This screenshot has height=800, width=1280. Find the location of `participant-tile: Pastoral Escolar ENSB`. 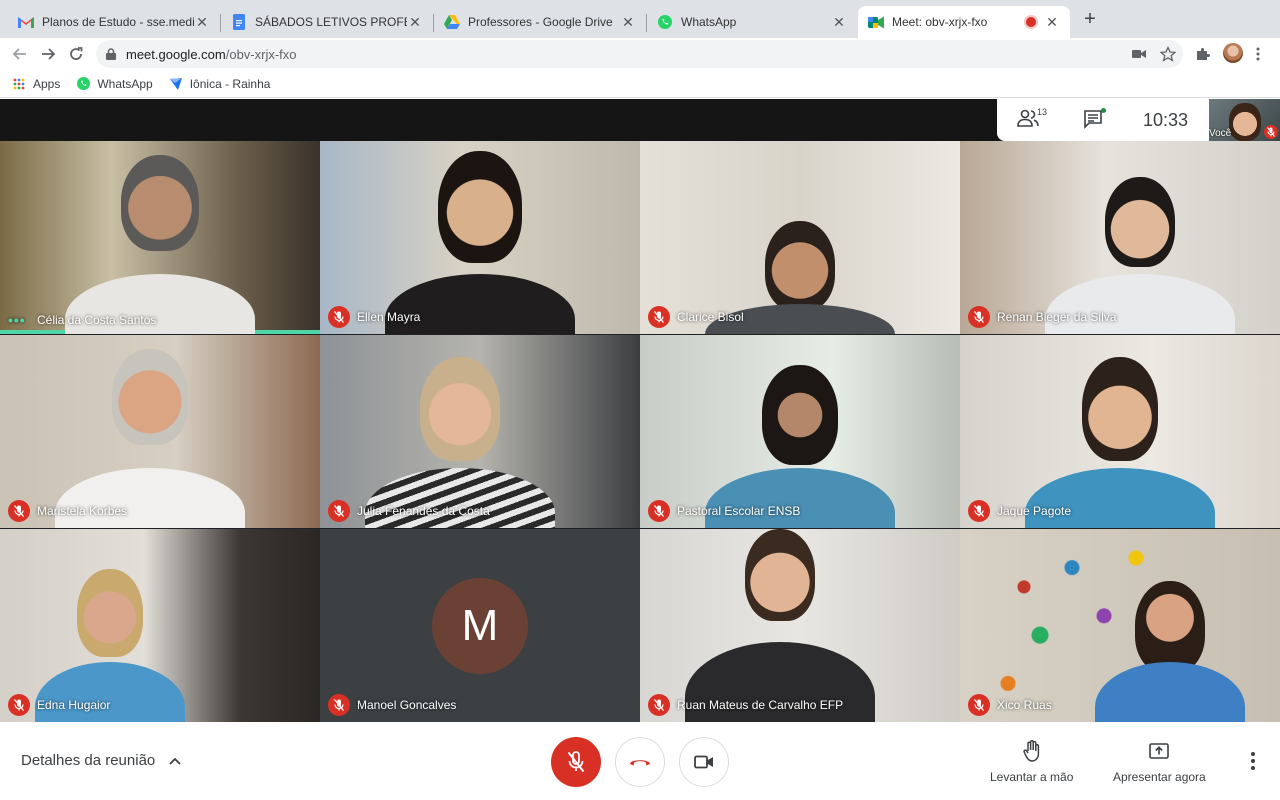

participant-tile: Pastoral Escolar ENSB is located at coordinates (800, 431).